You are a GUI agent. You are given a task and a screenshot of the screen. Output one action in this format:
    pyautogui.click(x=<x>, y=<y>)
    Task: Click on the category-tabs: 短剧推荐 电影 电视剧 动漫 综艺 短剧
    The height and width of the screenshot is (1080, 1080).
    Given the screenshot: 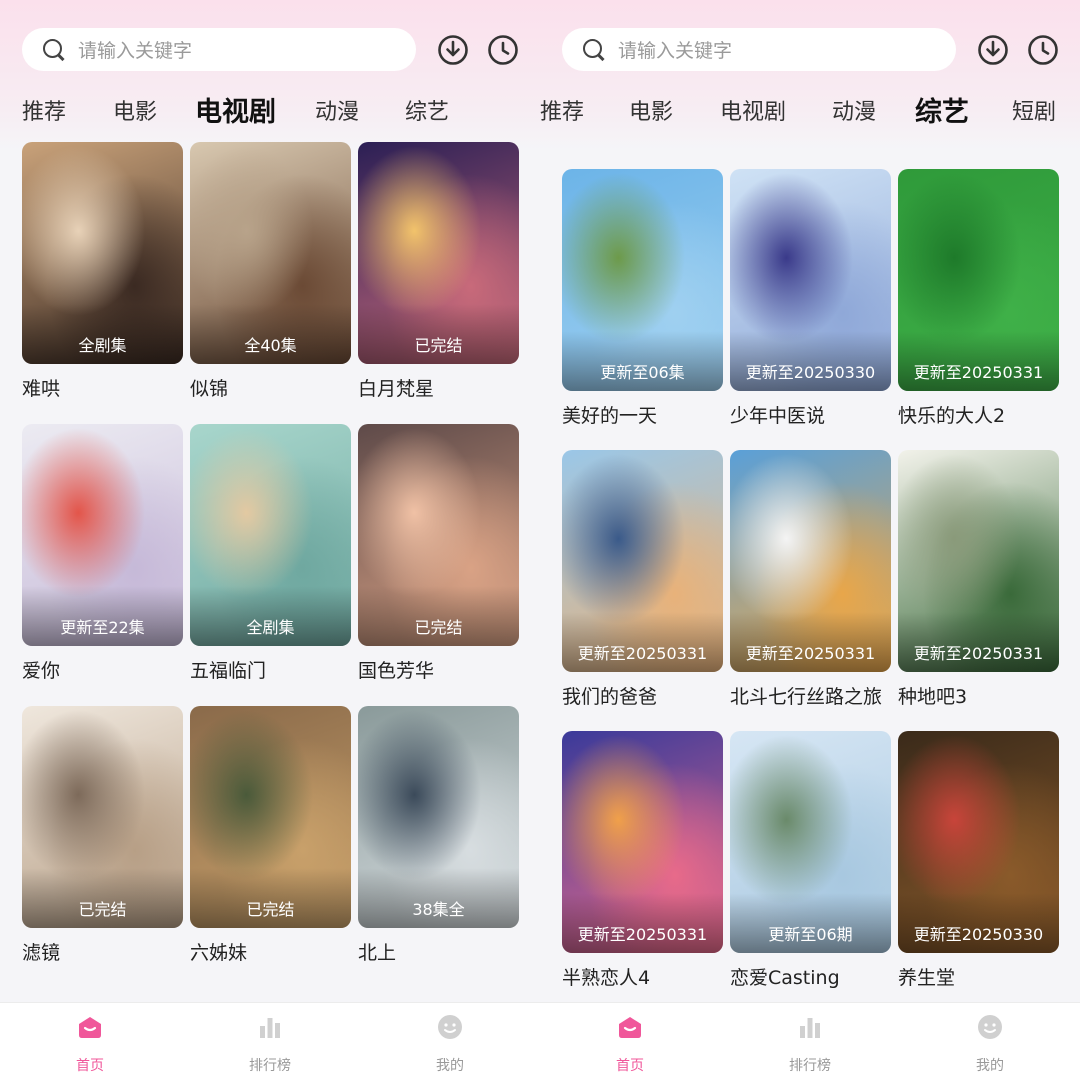 What is the action you would take?
    pyautogui.click(x=810, y=110)
    